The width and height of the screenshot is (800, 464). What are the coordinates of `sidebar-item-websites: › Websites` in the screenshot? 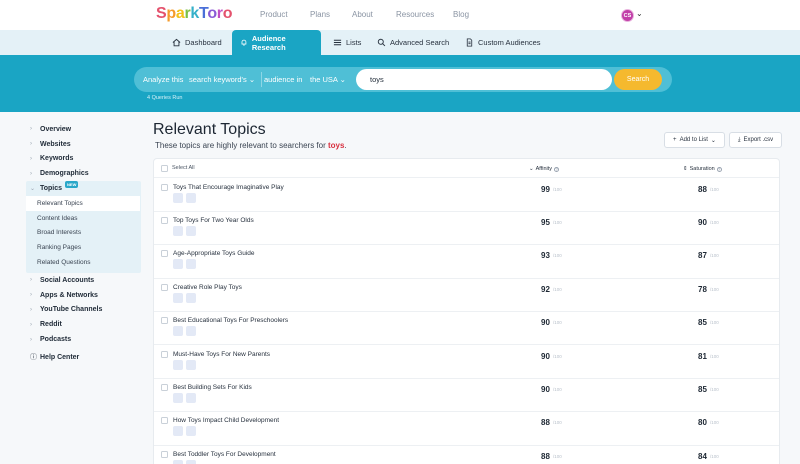 It's located at (83, 144).